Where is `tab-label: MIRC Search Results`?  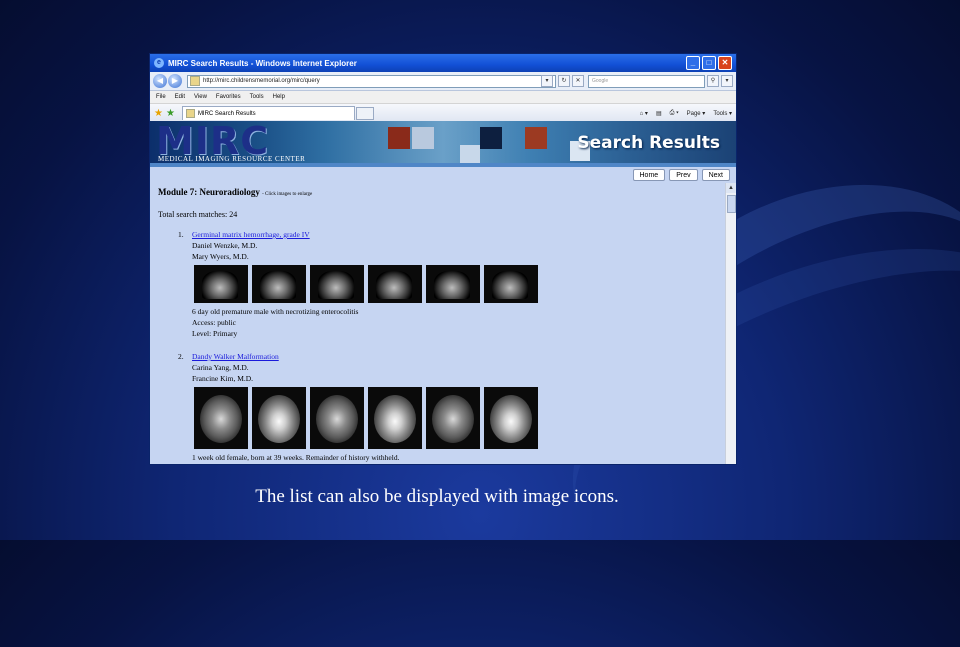
tab-label: MIRC Search Results is located at coordinates (226, 113).